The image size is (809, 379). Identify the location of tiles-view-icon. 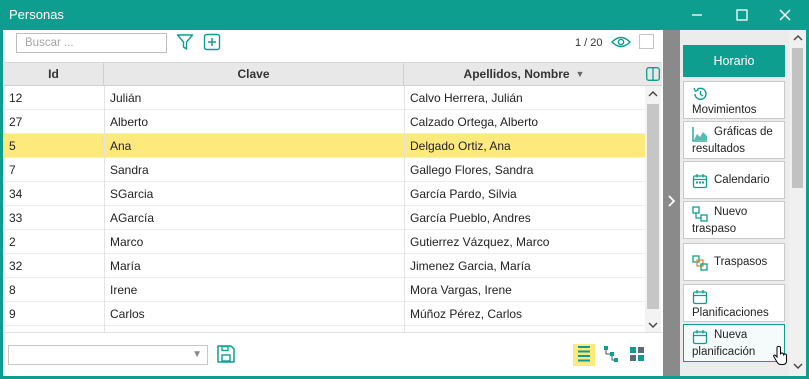
(637, 355).